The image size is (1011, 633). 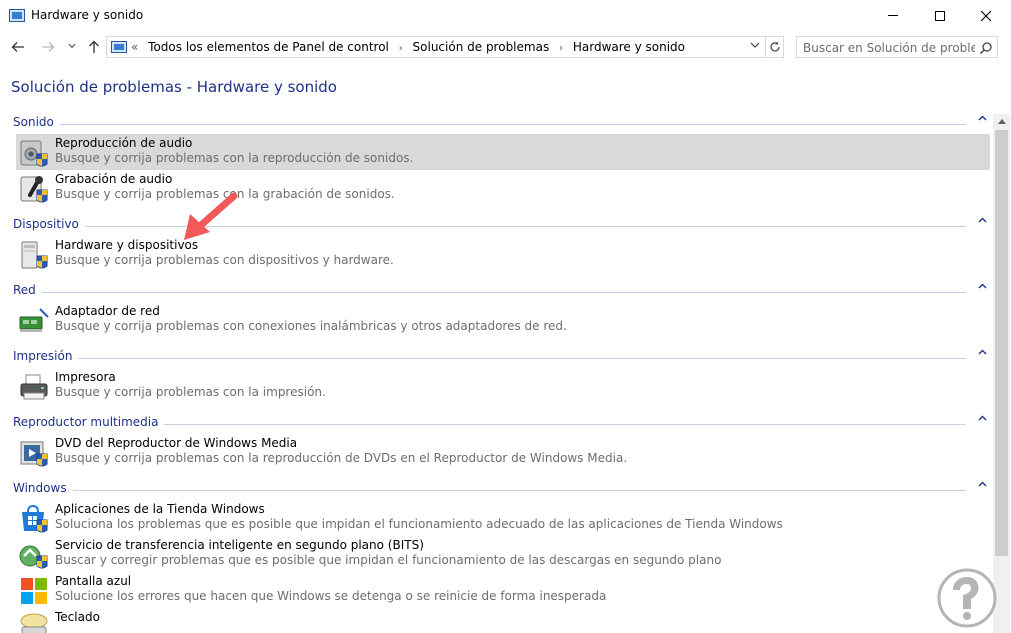 I want to click on minimize-icon, so click(x=893, y=15).